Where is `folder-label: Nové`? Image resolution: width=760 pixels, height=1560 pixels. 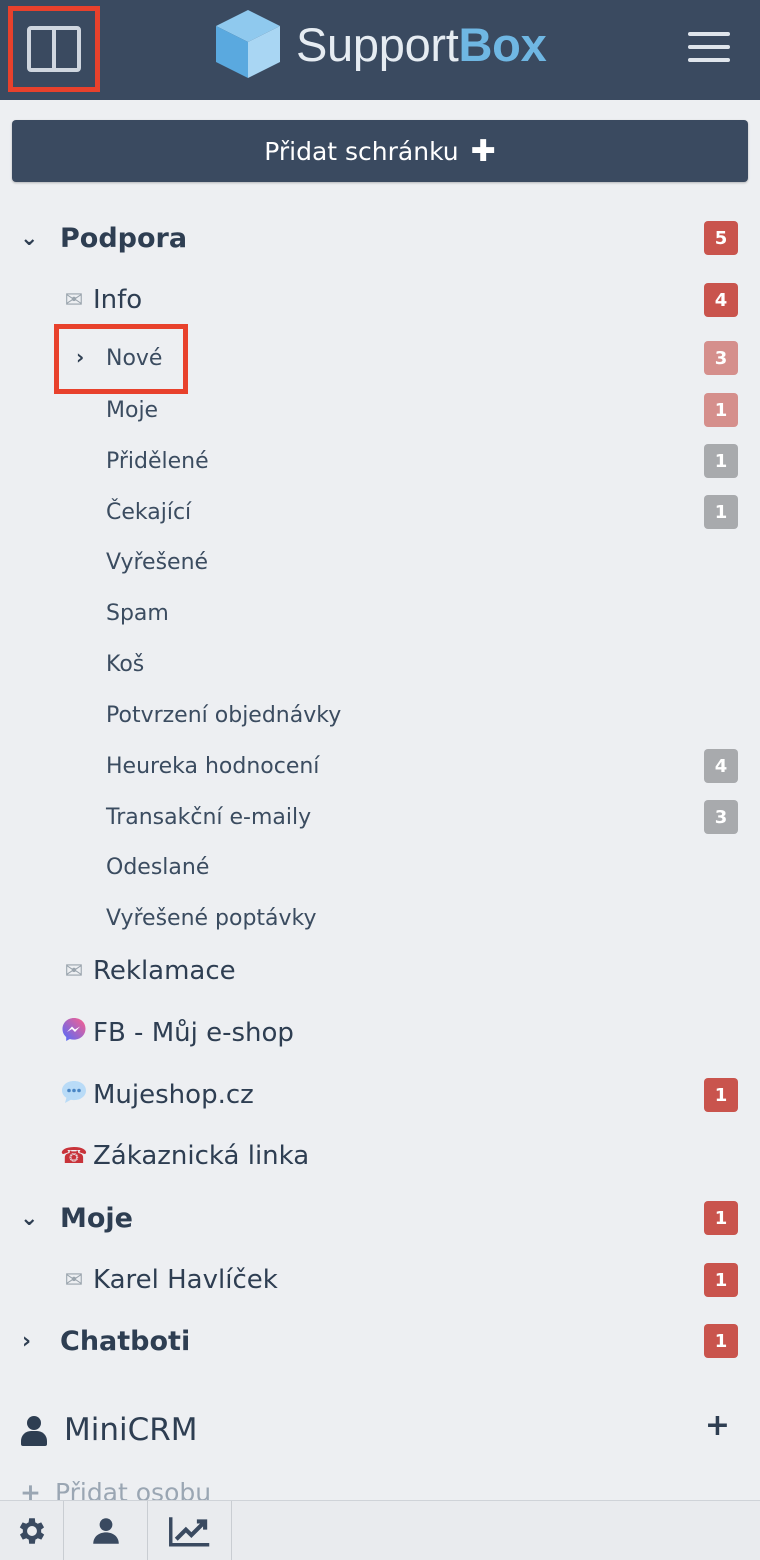
folder-label: Nové is located at coordinates (134, 358).